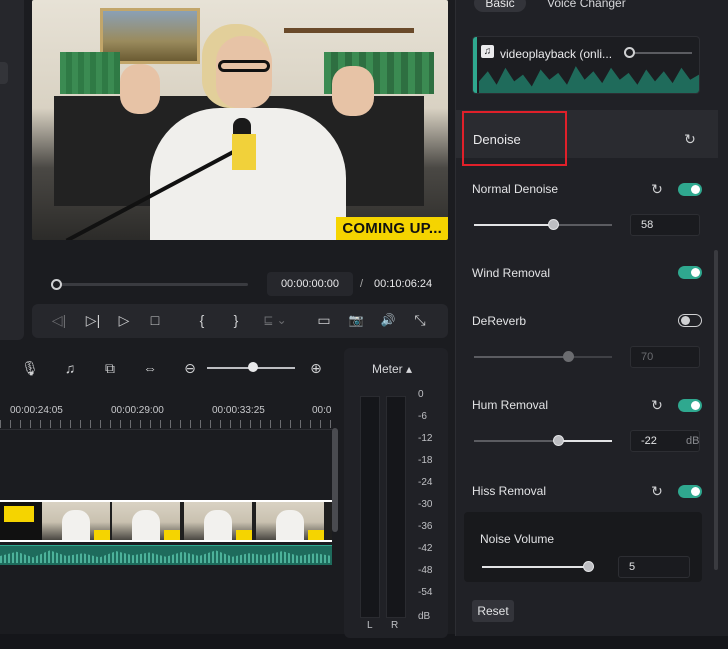  What do you see at coordinates (36, 410) in the screenshot?
I see `ruler-label: 00:00:24:05` at bounding box center [36, 410].